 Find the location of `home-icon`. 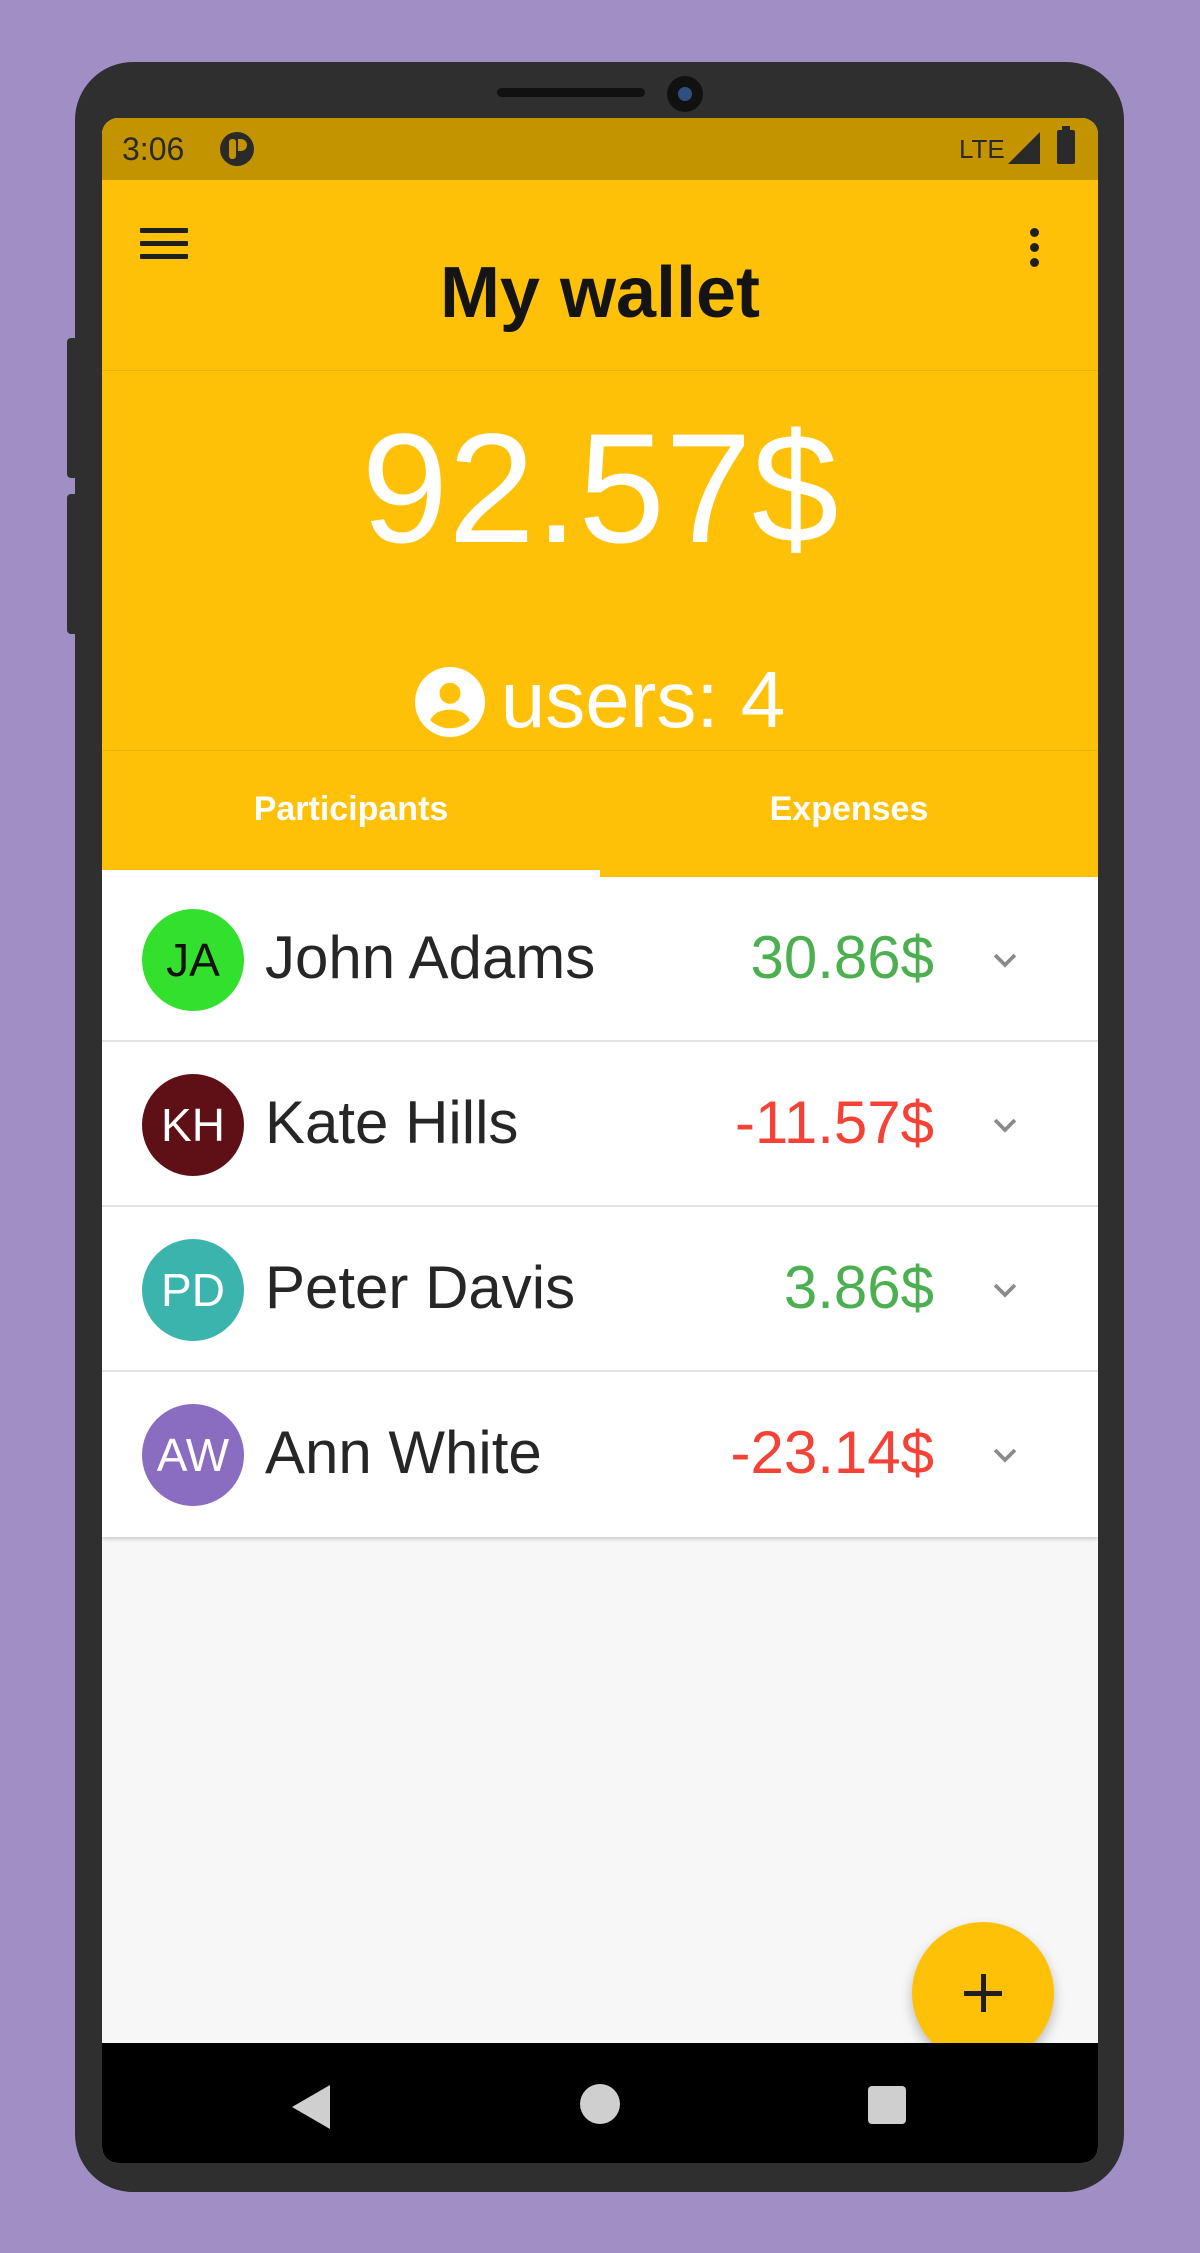

home-icon is located at coordinates (600, 2104).